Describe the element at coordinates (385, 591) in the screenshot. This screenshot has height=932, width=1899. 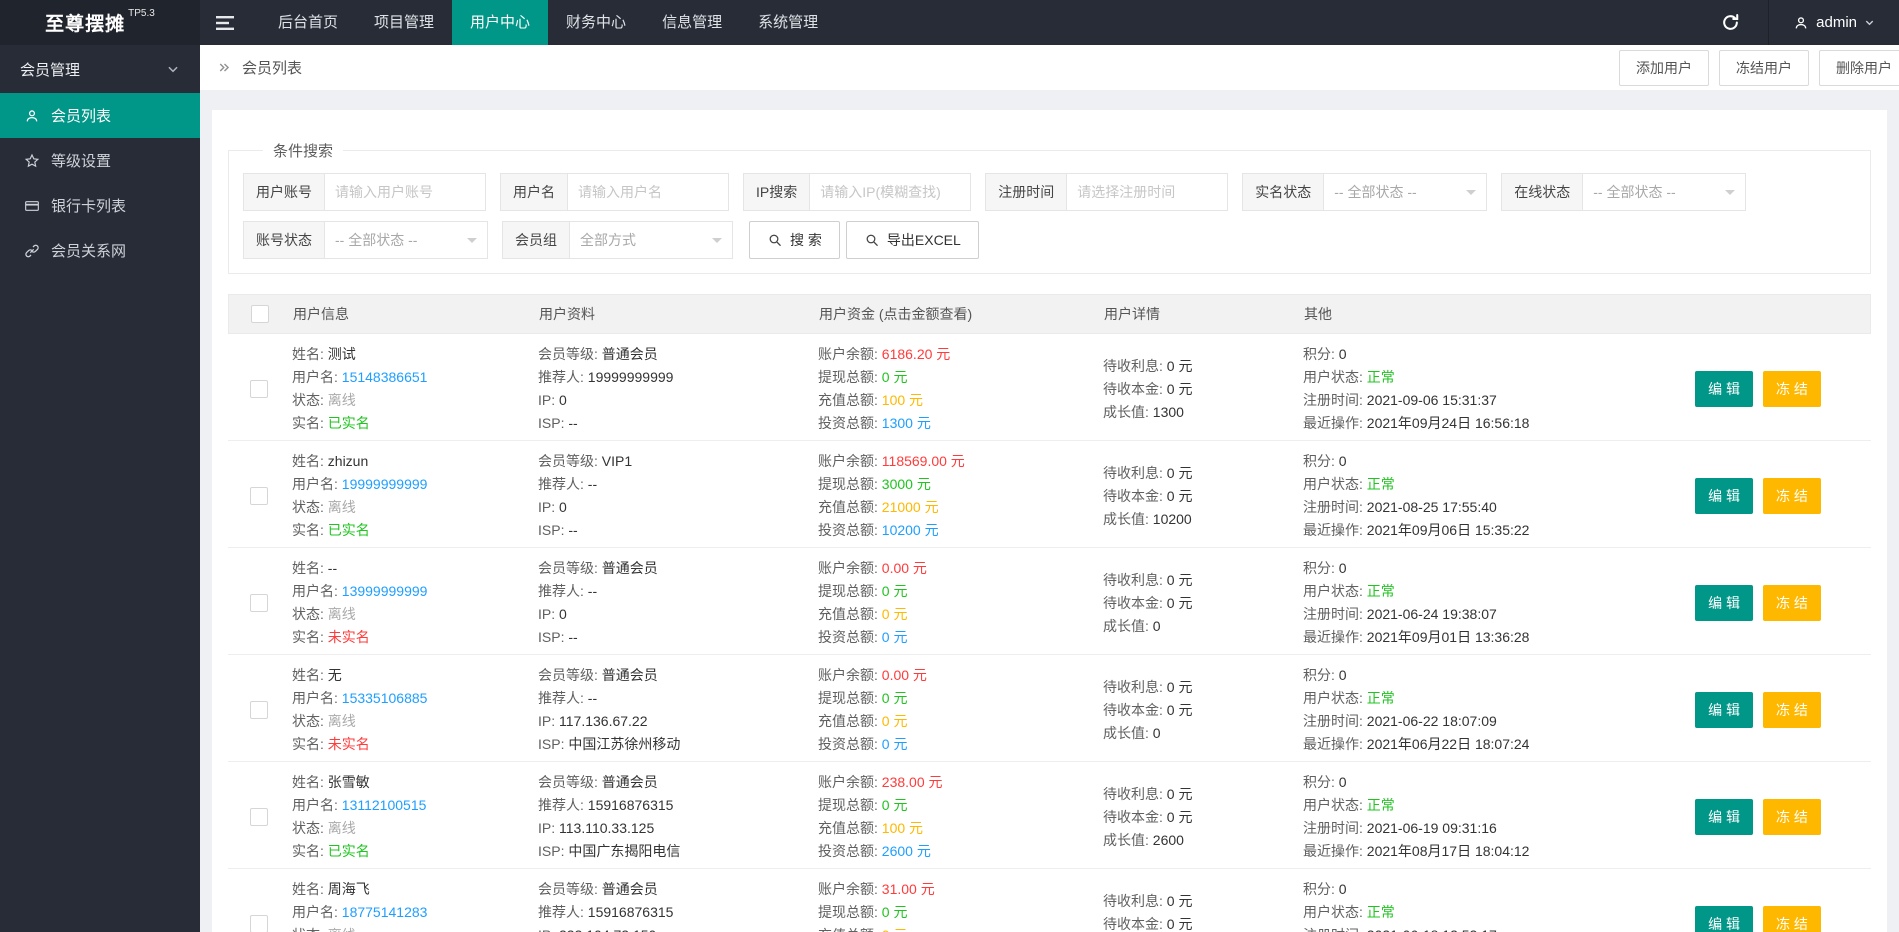
I see `field-username-value: 13999999999` at that location.